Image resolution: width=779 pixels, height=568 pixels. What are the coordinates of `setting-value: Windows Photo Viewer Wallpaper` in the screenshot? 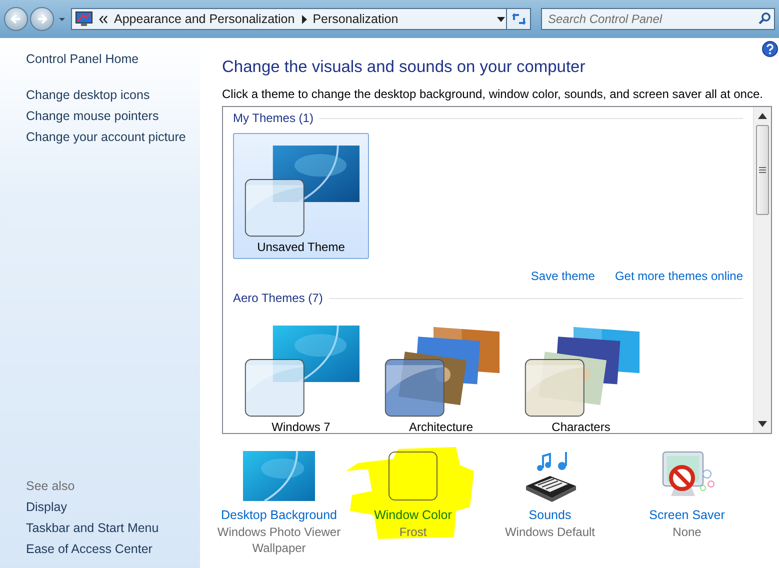 It's located at (279, 540).